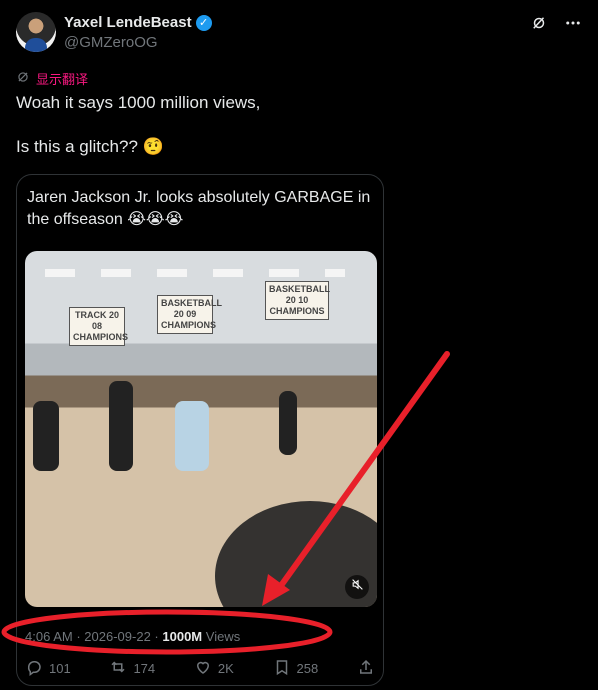 This screenshot has height=690, width=598. I want to click on more-icon, so click(573, 23).